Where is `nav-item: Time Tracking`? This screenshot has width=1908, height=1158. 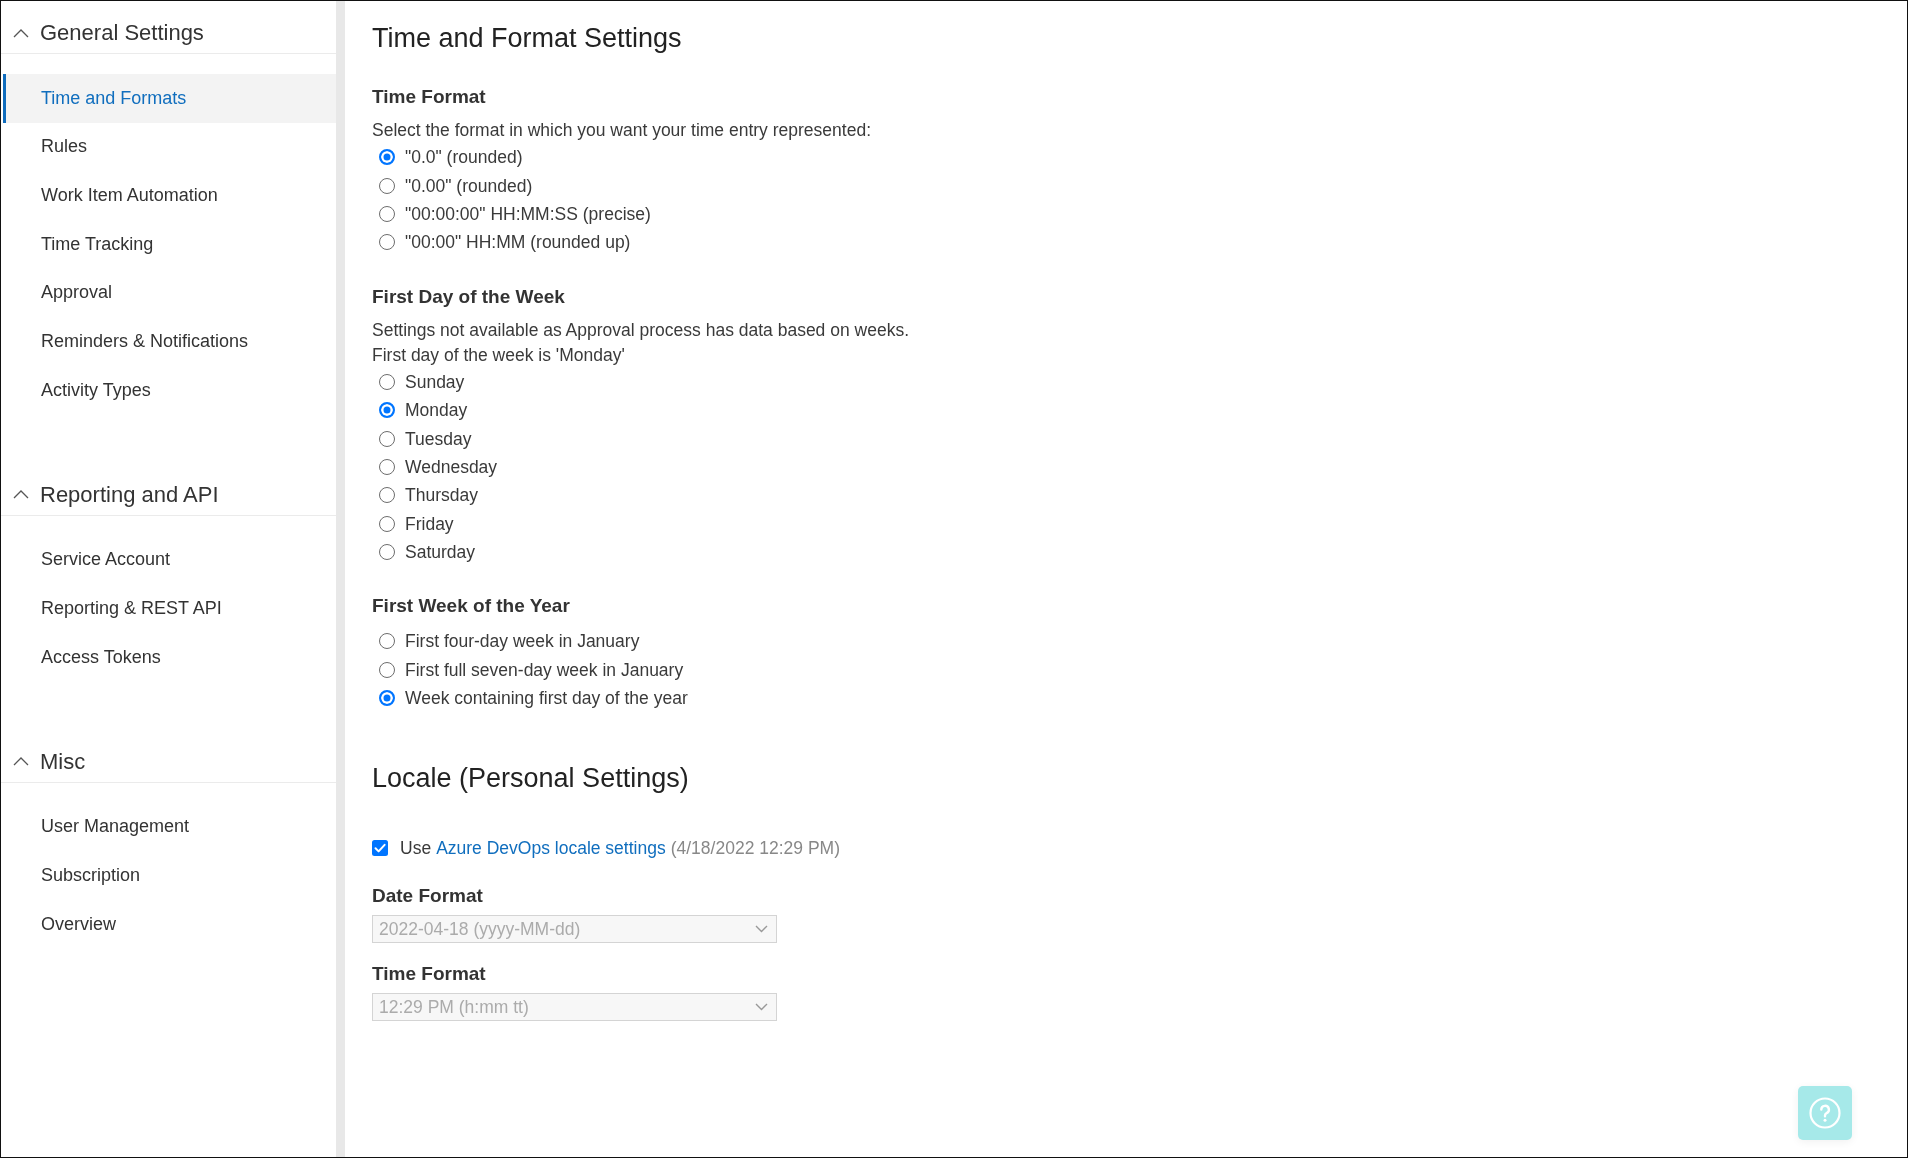 nav-item: Time Tracking is located at coordinates (169, 244).